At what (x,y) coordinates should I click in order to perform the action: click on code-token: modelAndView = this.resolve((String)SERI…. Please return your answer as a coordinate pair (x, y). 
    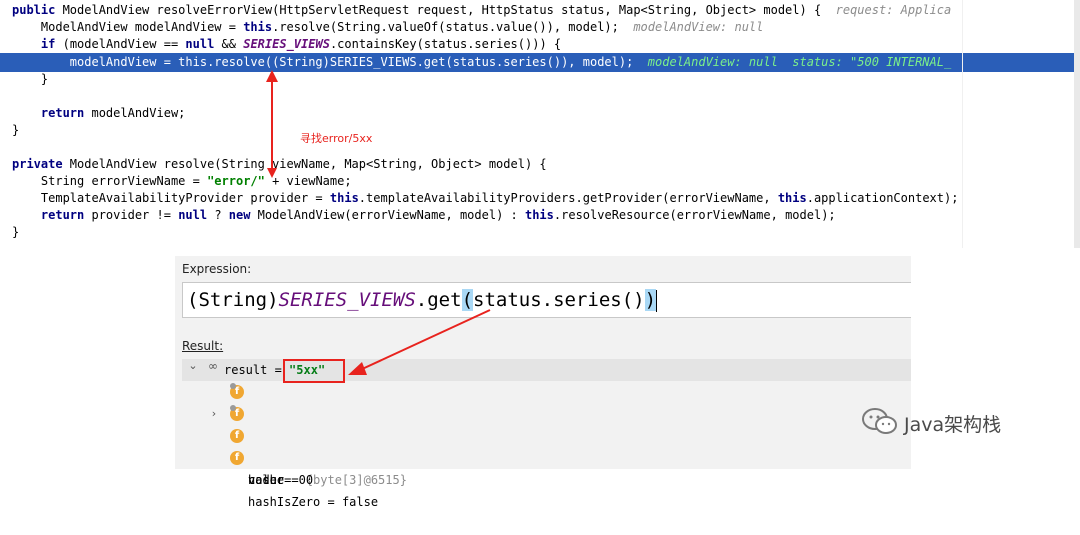
    Looking at the image, I should click on (330, 62).